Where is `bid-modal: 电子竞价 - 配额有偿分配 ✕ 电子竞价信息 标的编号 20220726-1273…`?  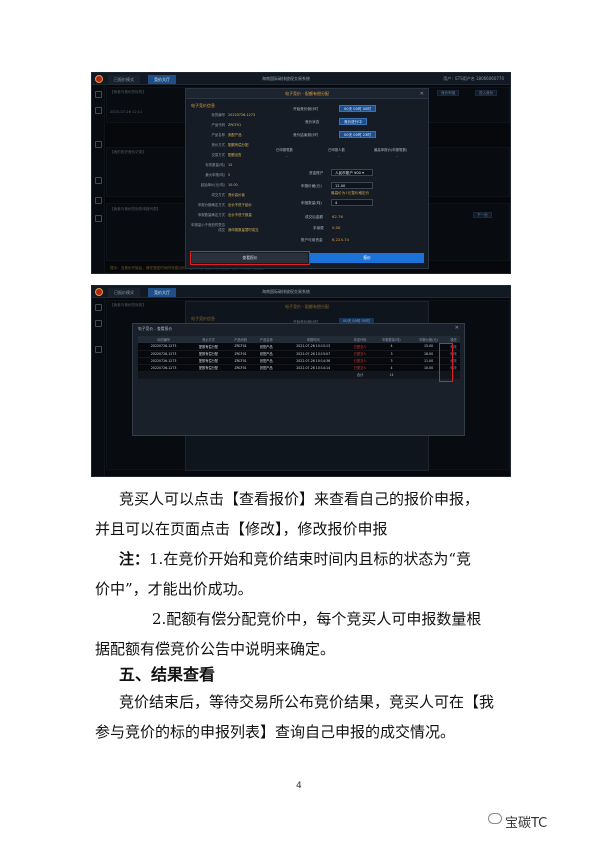 bid-modal: 电子竞价 - 配额有偿分配 ✕ 电子竞价信息 标的编号 20220726-1273… is located at coordinates (307, 178).